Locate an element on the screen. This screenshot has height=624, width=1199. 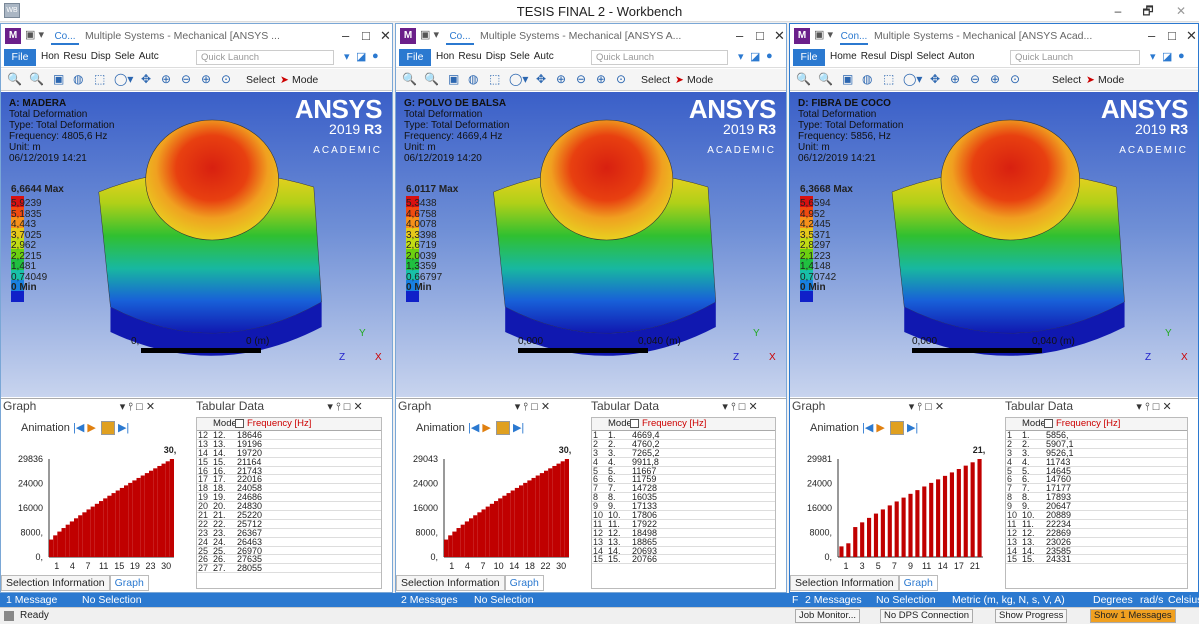
status-rads: rad/s is located at coordinates (1151, 600).